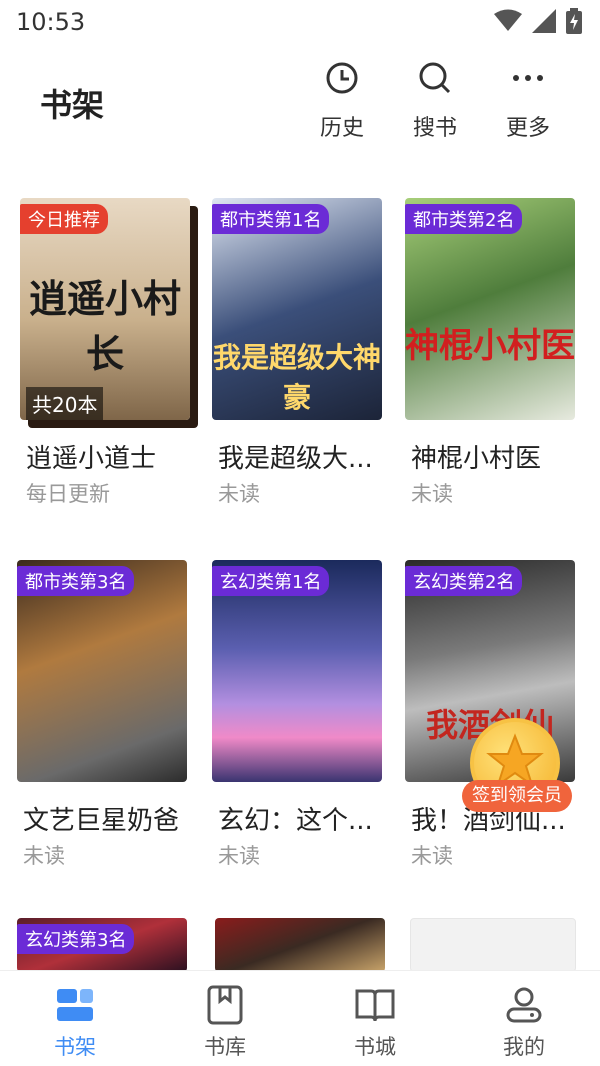 Image resolution: width=600 pixels, height=1066 pixels. Describe the element at coordinates (342, 101) in the screenshot. I see `history-button: 历史` at that location.